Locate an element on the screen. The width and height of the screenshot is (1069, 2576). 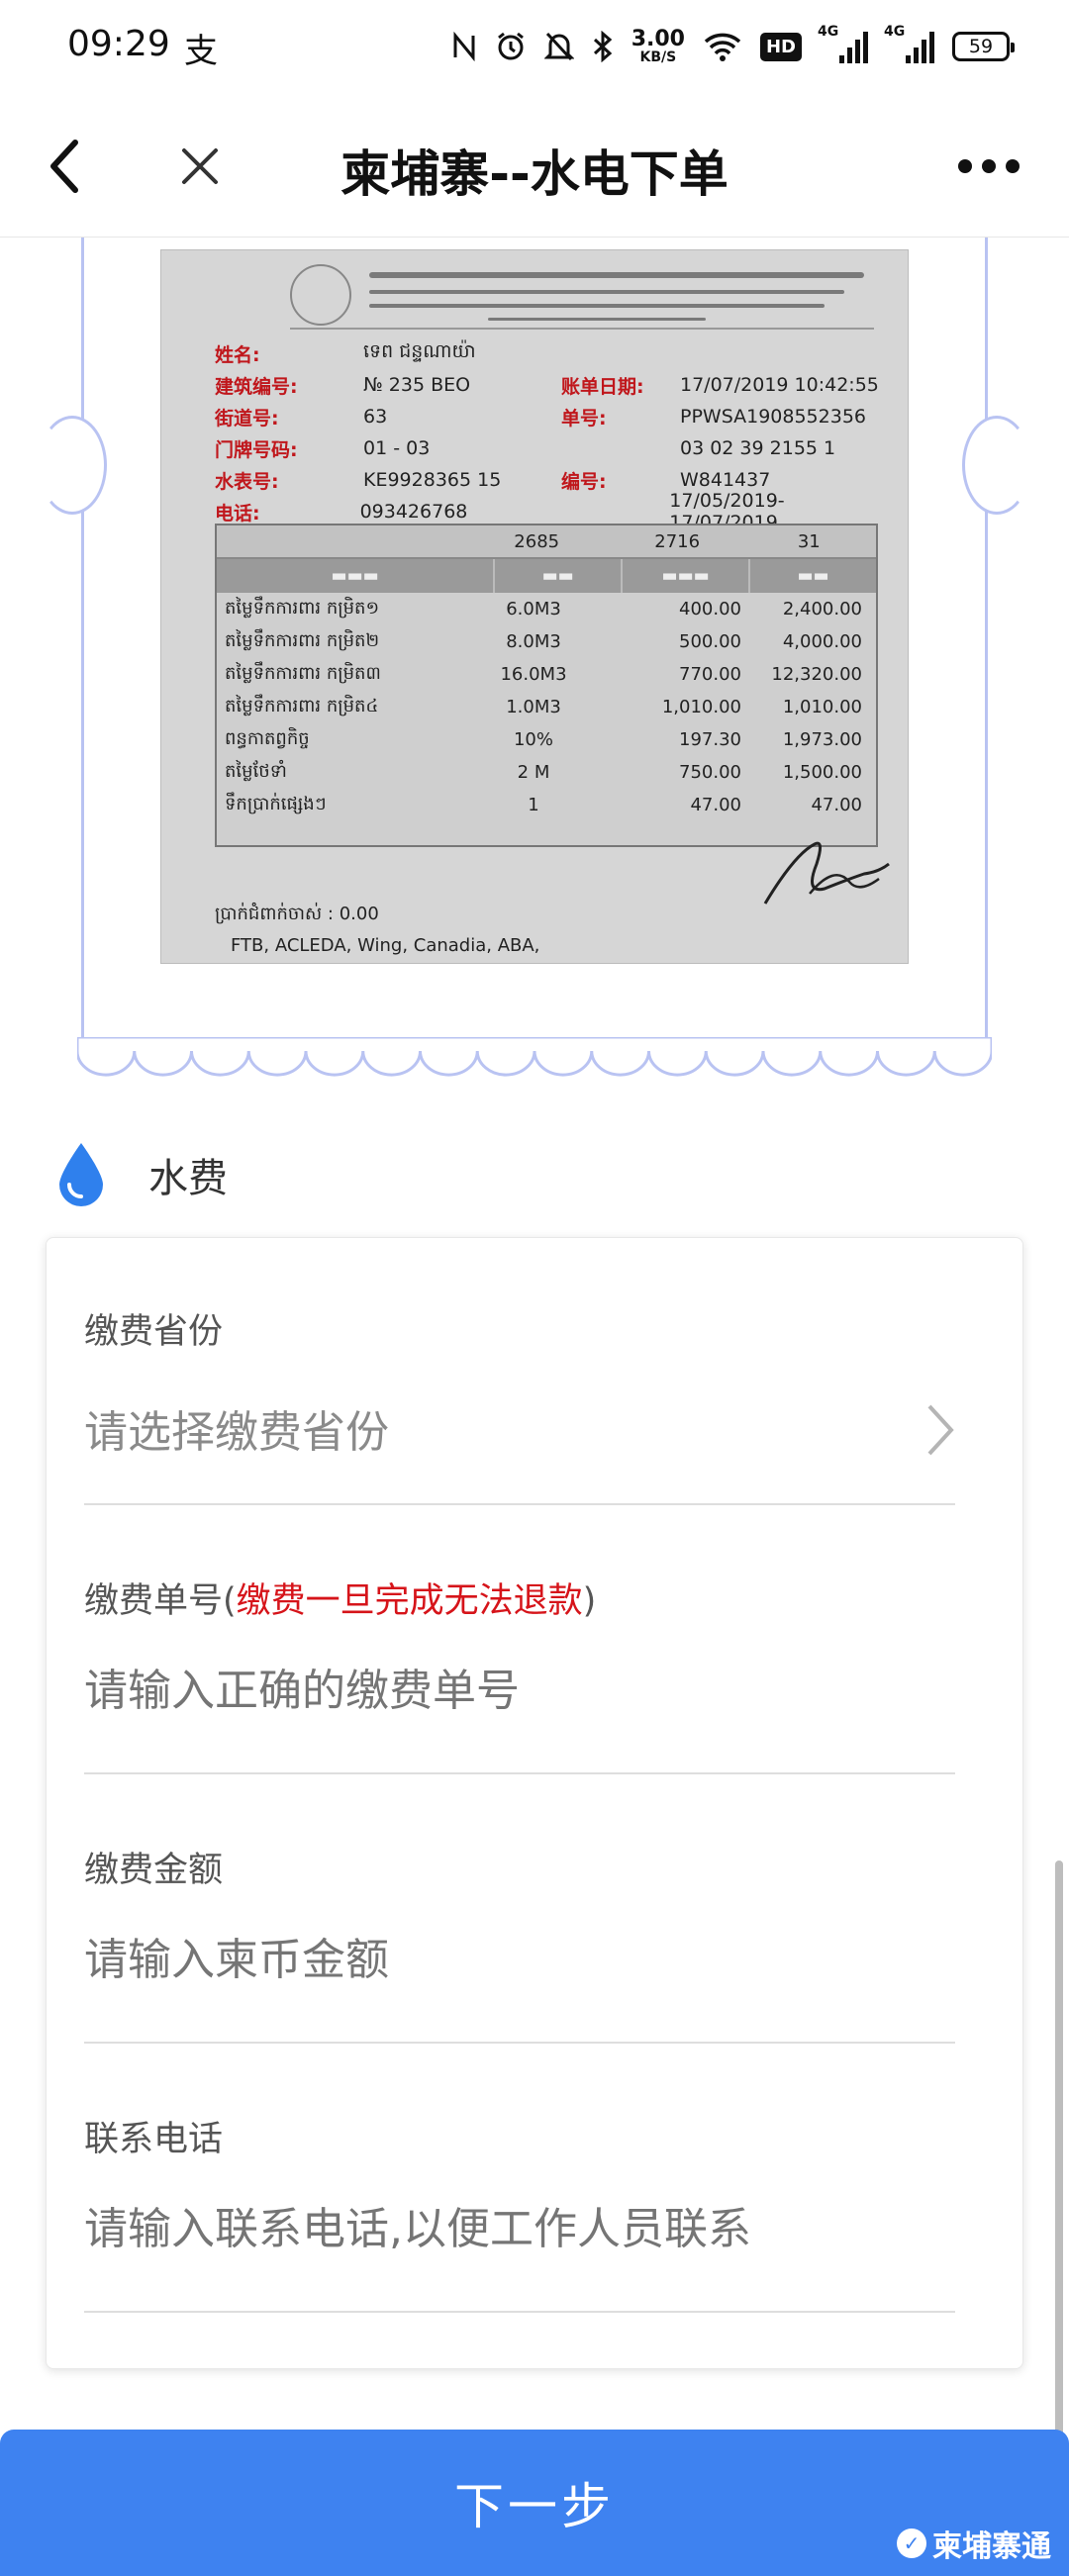
app-watermark: ✓ 柬埔寨通 is located at coordinates (974, 2543).